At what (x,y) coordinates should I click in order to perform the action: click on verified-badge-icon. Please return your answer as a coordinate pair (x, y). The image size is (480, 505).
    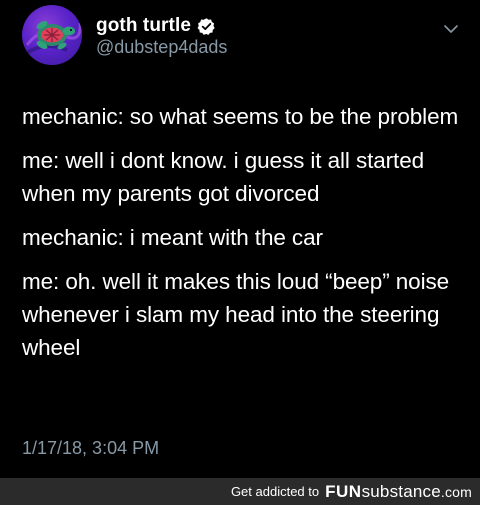
    Looking at the image, I should click on (206, 26).